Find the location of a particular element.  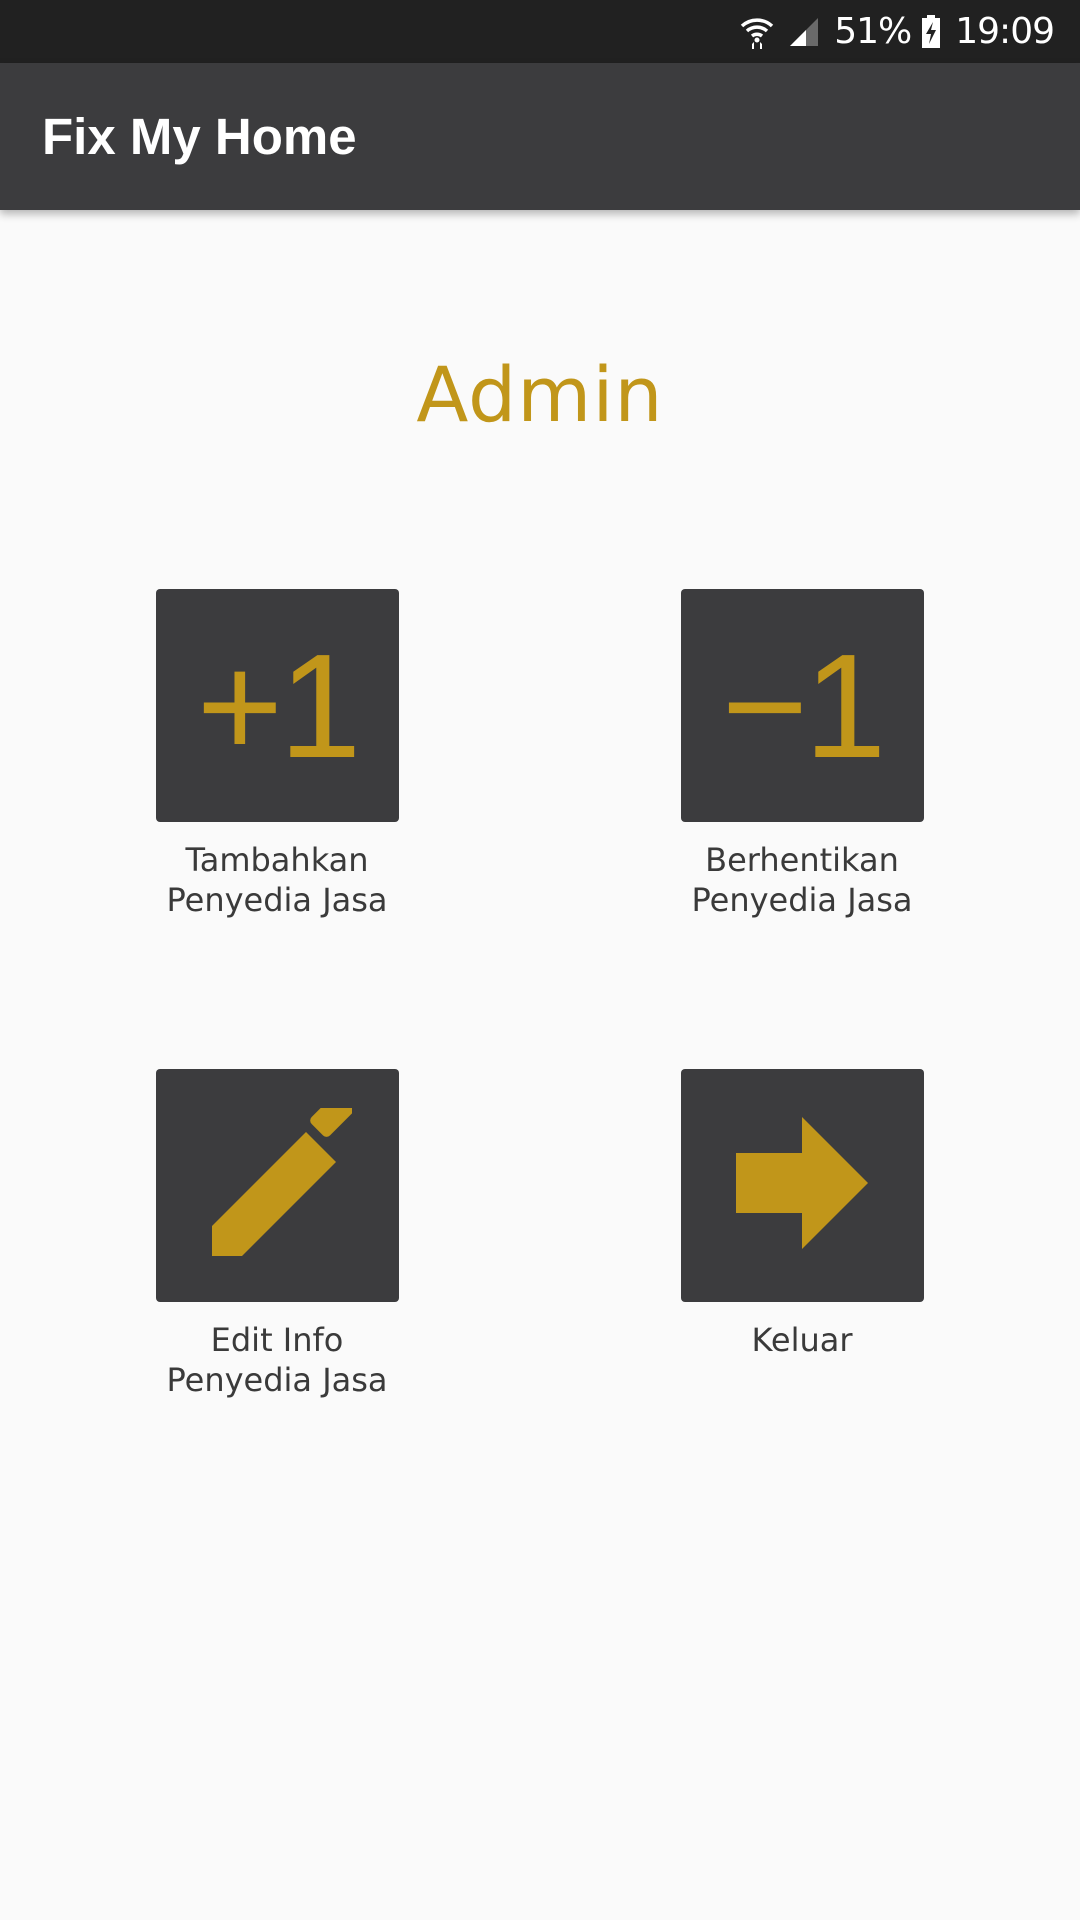

stop-provider-tile: −1 is located at coordinates (802, 705).